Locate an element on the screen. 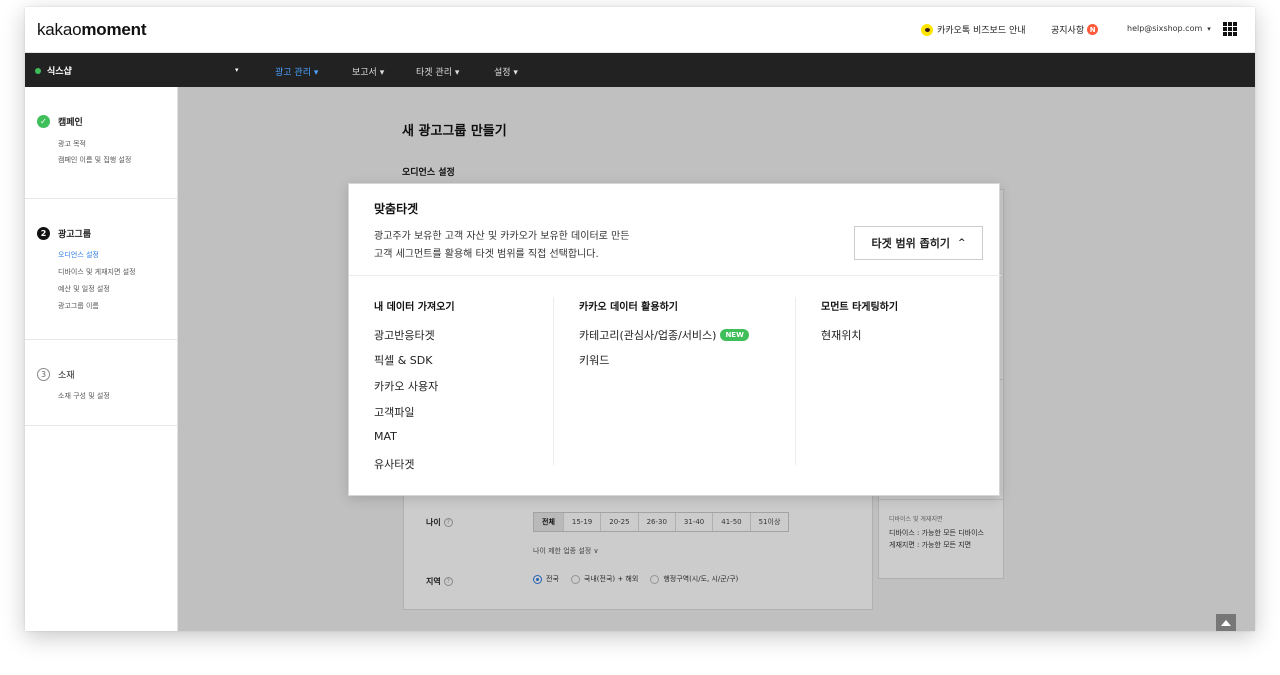 This screenshot has height=675, width=1280. target-option-current-location: 현재위치 is located at coordinates (841, 335).